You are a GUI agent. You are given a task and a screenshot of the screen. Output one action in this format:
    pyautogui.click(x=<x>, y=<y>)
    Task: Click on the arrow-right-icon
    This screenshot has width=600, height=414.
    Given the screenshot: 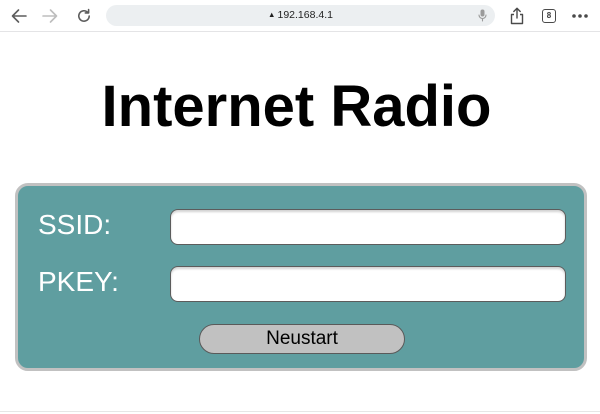 What is the action you would take?
    pyautogui.click(x=50, y=16)
    